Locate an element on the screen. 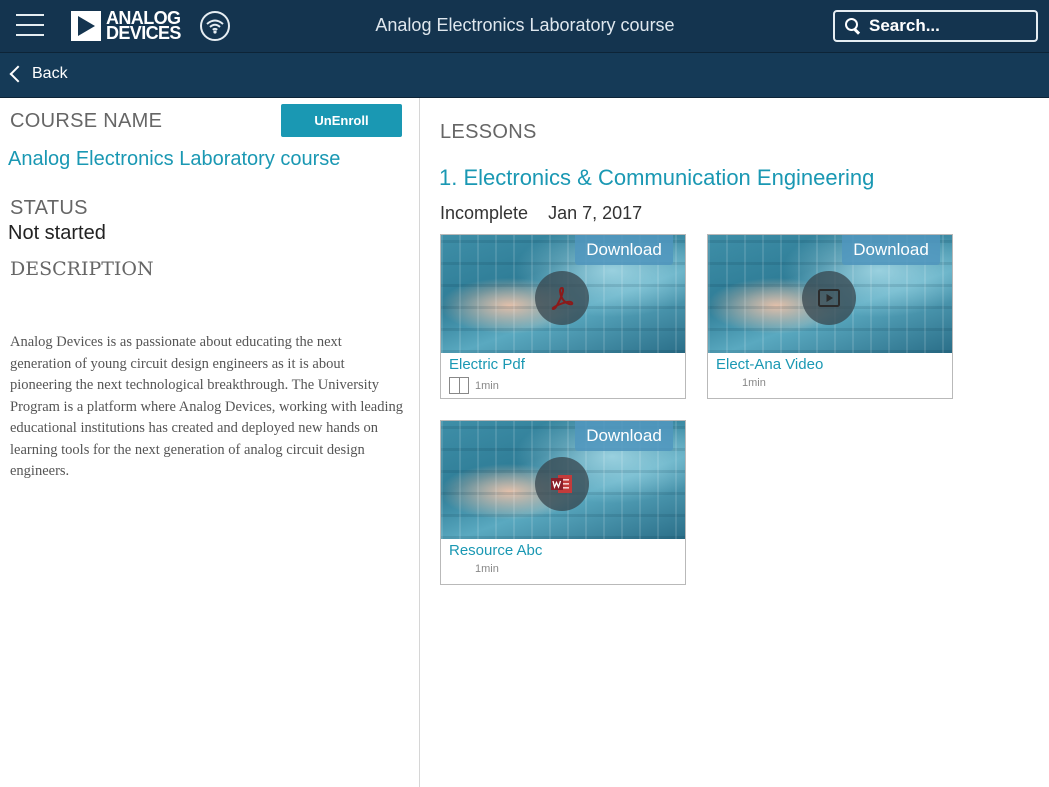  back-button: Back is located at coordinates (38, 74).